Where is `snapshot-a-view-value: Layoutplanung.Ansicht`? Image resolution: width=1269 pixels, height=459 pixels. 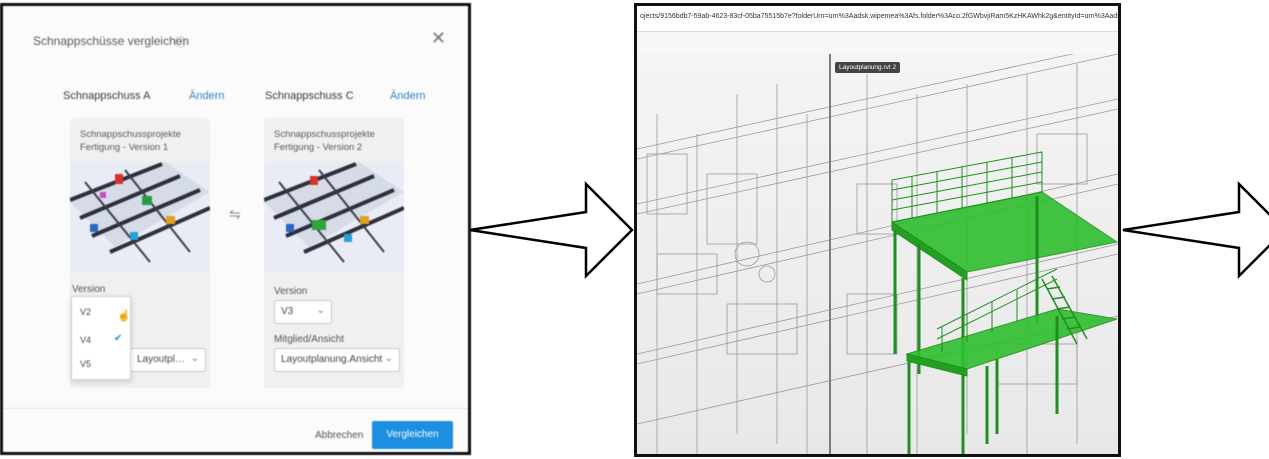
snapshot-a-view-value: Layoutplanung.Ansicht is located at coordinates (163, 359).